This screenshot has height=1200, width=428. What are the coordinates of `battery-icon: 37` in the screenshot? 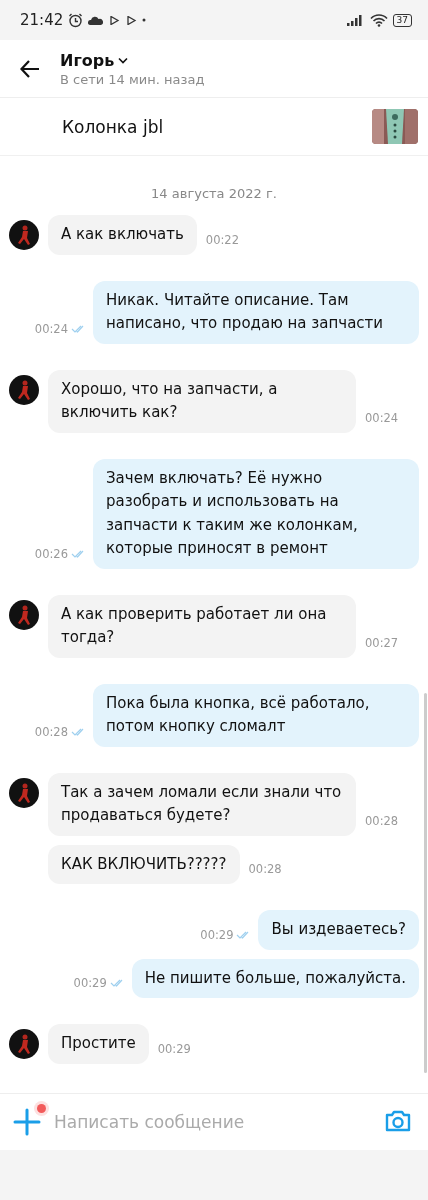 It's located at (402, 20).